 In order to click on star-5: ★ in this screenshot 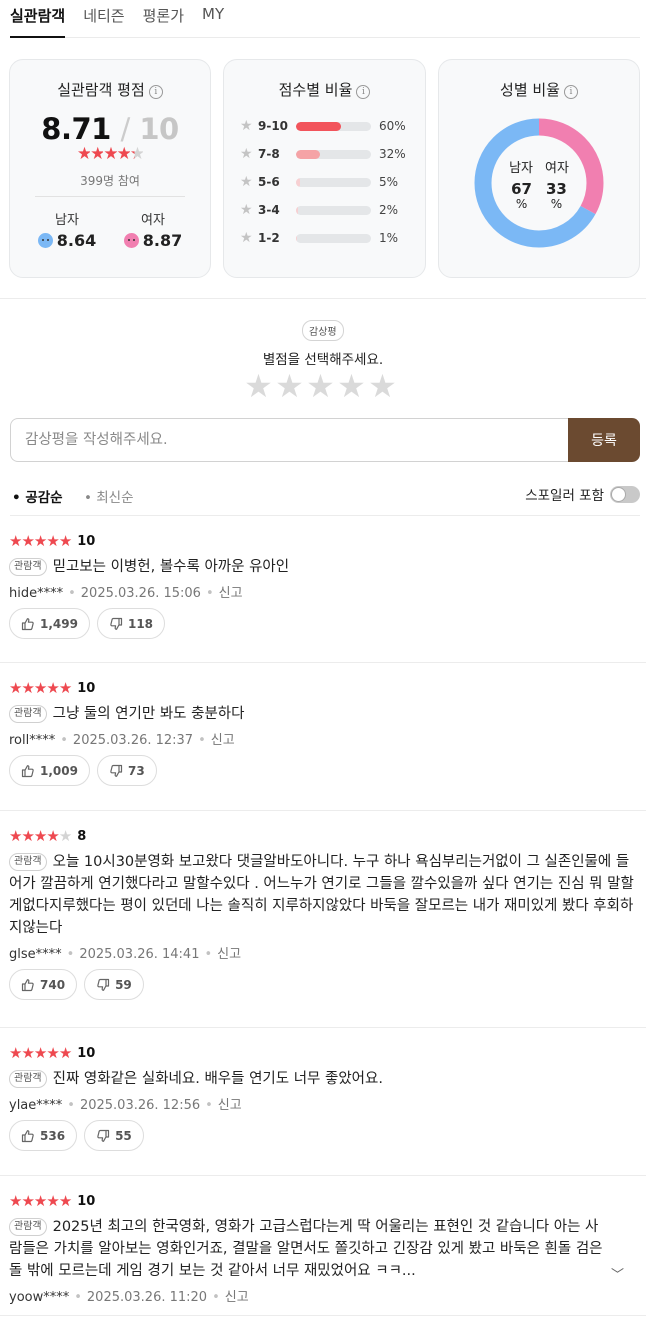, I will do `click(382, 386)`.